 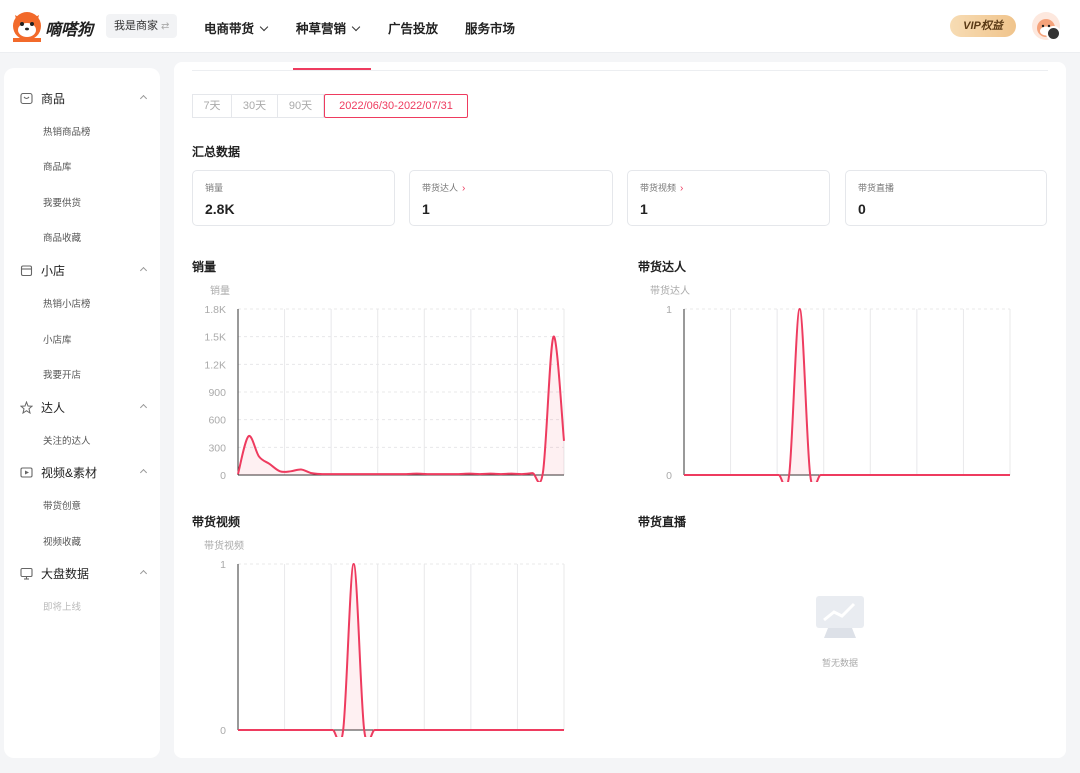 I want to click on summary-title: 汇总数据, so click(x=216, y=152).